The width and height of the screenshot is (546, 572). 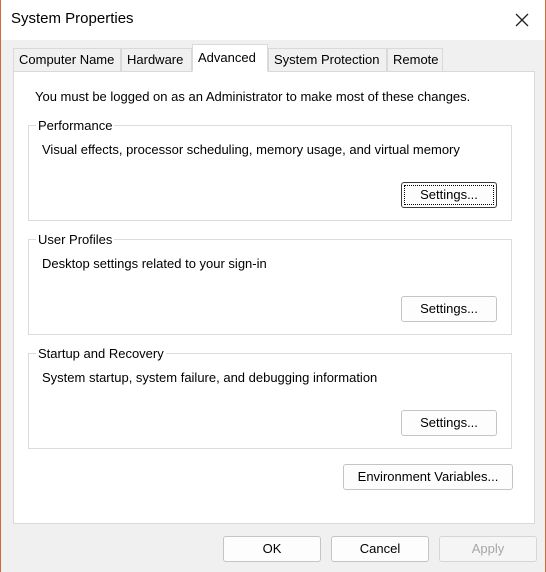 What do you see at coordinates (101, 353) in the screenshot?
I see `group-title: Startup and Recovery` at bounding box center [101, 353].